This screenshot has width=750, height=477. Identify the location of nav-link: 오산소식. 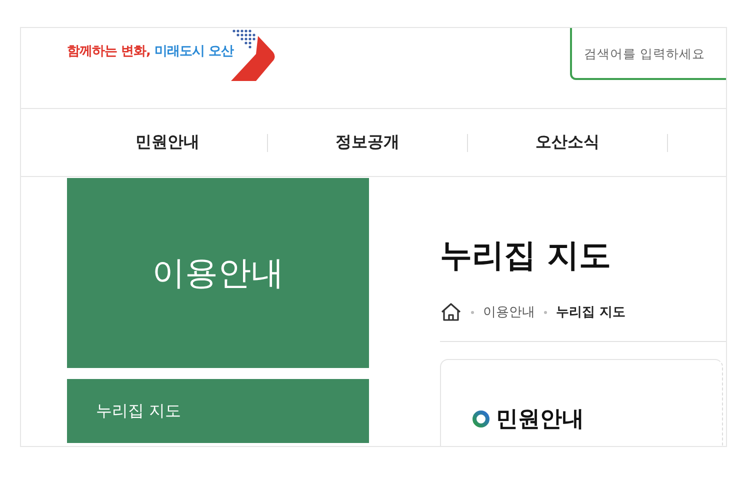
(567, 142).